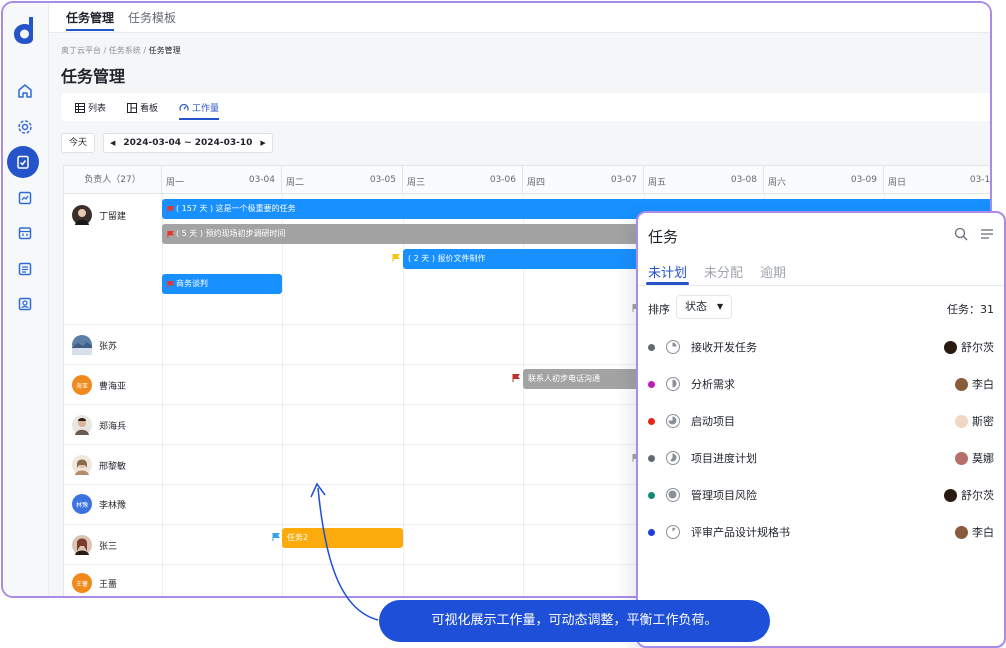 The height and width of the screenshot is (648, 1006). I want to click on owner-cell: 张三, so click(94, 545).